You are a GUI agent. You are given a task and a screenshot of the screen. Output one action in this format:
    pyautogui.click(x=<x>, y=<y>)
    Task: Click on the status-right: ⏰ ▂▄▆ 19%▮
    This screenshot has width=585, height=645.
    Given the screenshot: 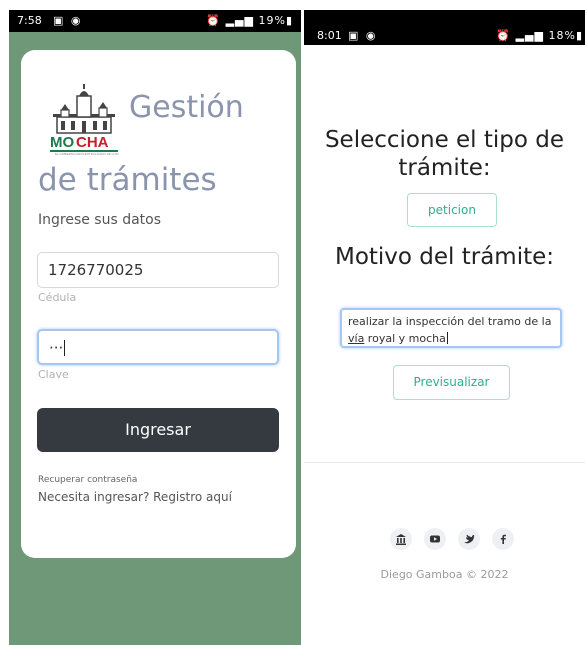 What is the action you would take?
    pyautogui.click(x=249, y=20)
    